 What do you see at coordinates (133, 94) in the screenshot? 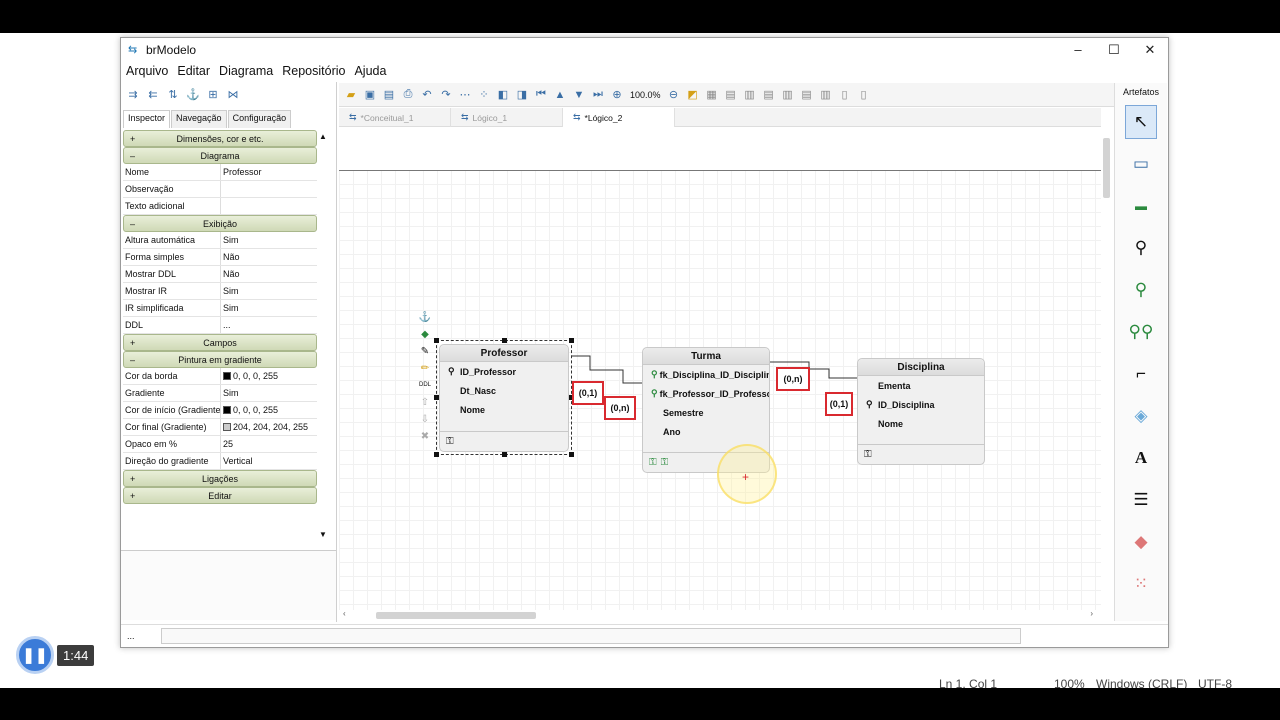
I see `tree-expand-icon: ⇉` at bounding box center [133, 94].